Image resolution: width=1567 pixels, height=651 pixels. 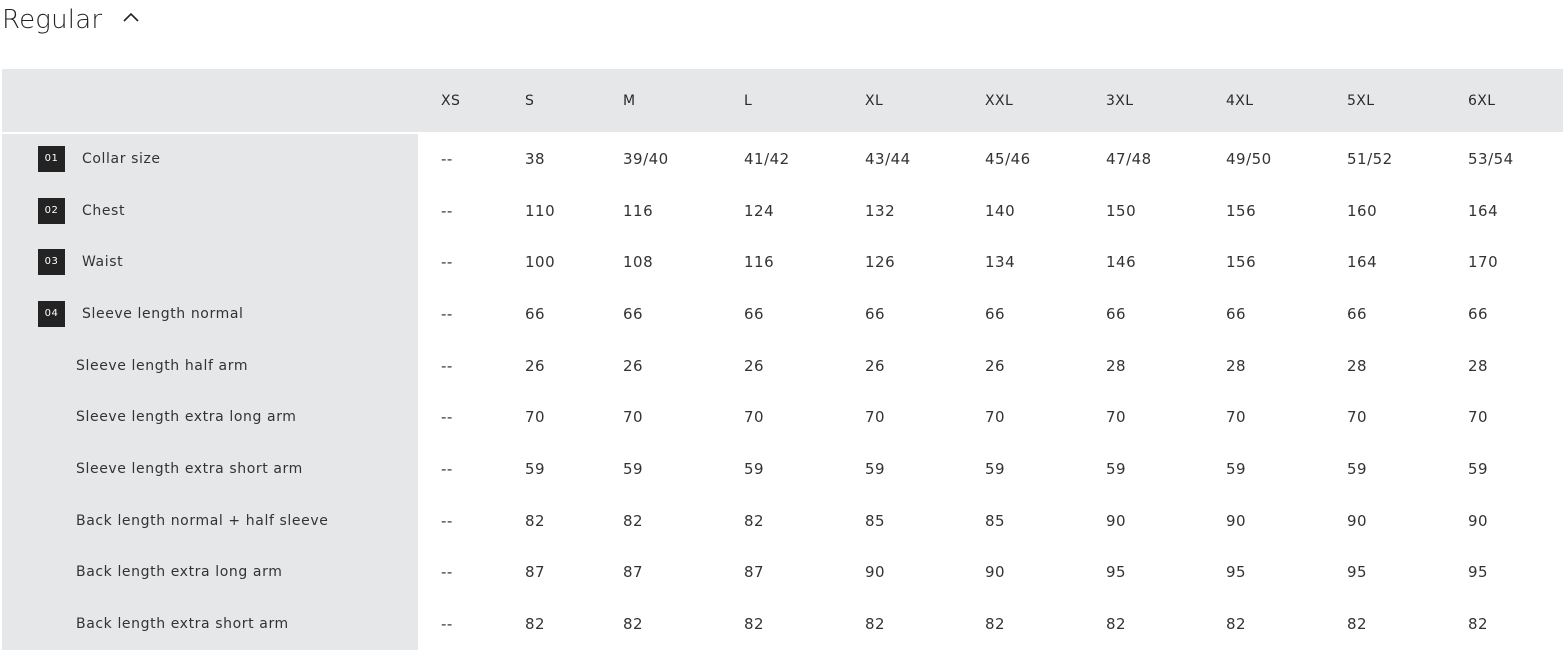 I want to click on measurement-value-cell: 85, so click(x=875, y=520).